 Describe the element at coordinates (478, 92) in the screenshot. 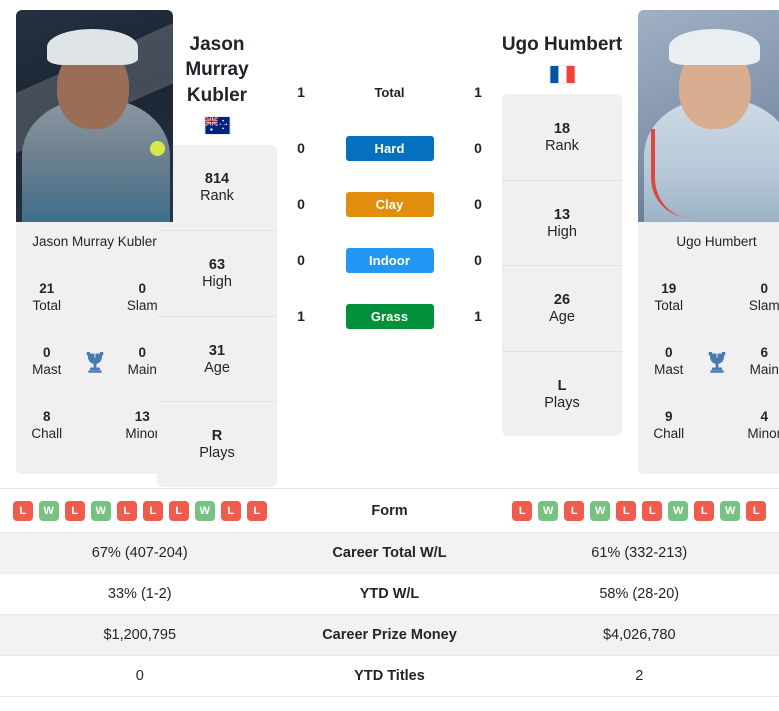

I see `h2h-right-total: 1` at that location.